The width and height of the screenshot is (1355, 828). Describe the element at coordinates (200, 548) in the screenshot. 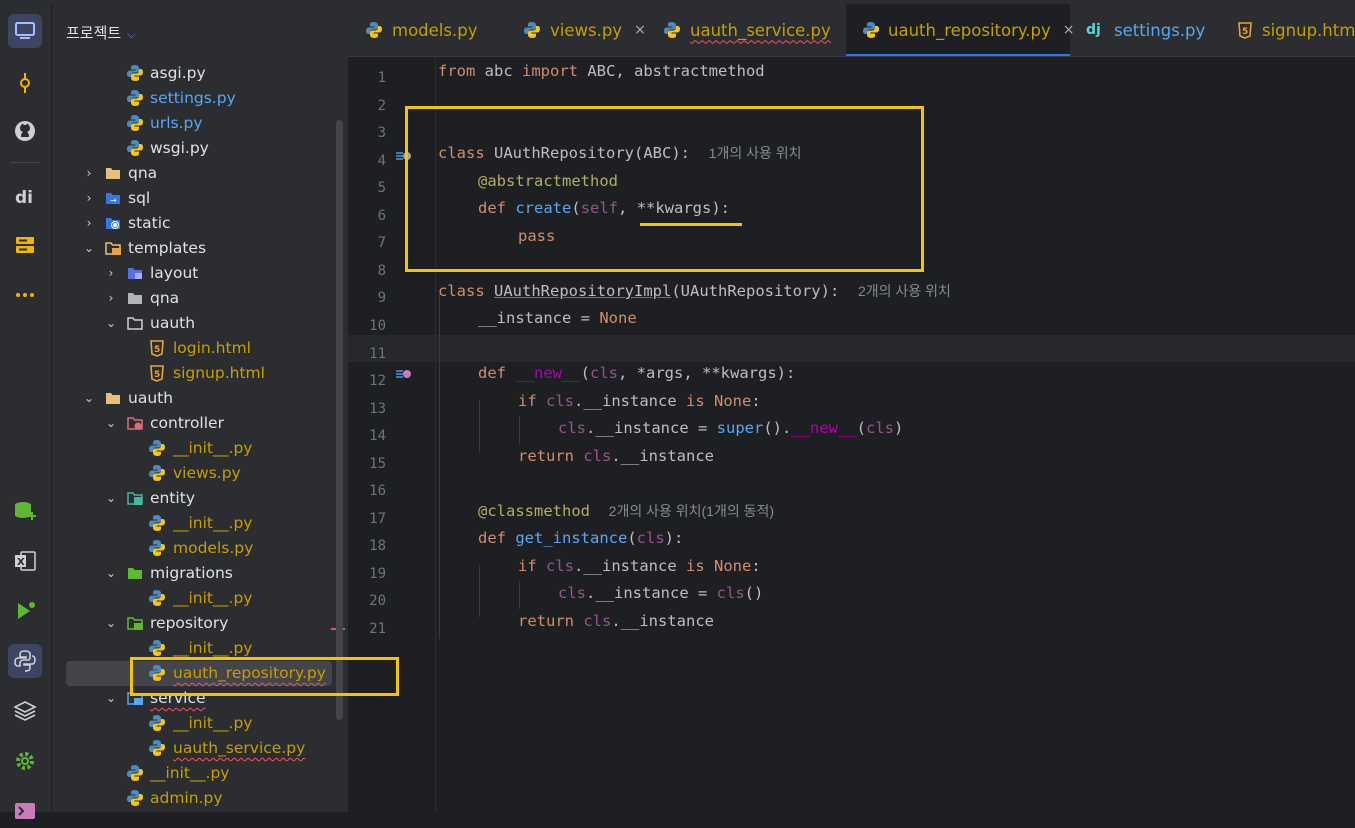

I see `tree-item: models.py` at that location.